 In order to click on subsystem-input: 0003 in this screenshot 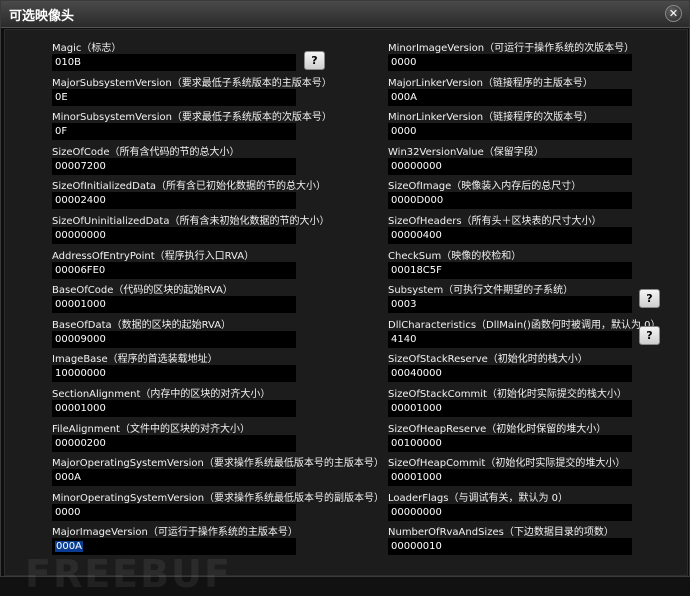, I will do `click(510, 305)`.